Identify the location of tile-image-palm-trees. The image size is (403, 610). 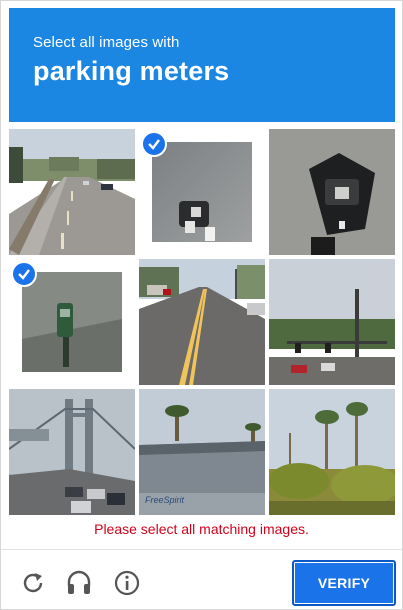
(332, 452).